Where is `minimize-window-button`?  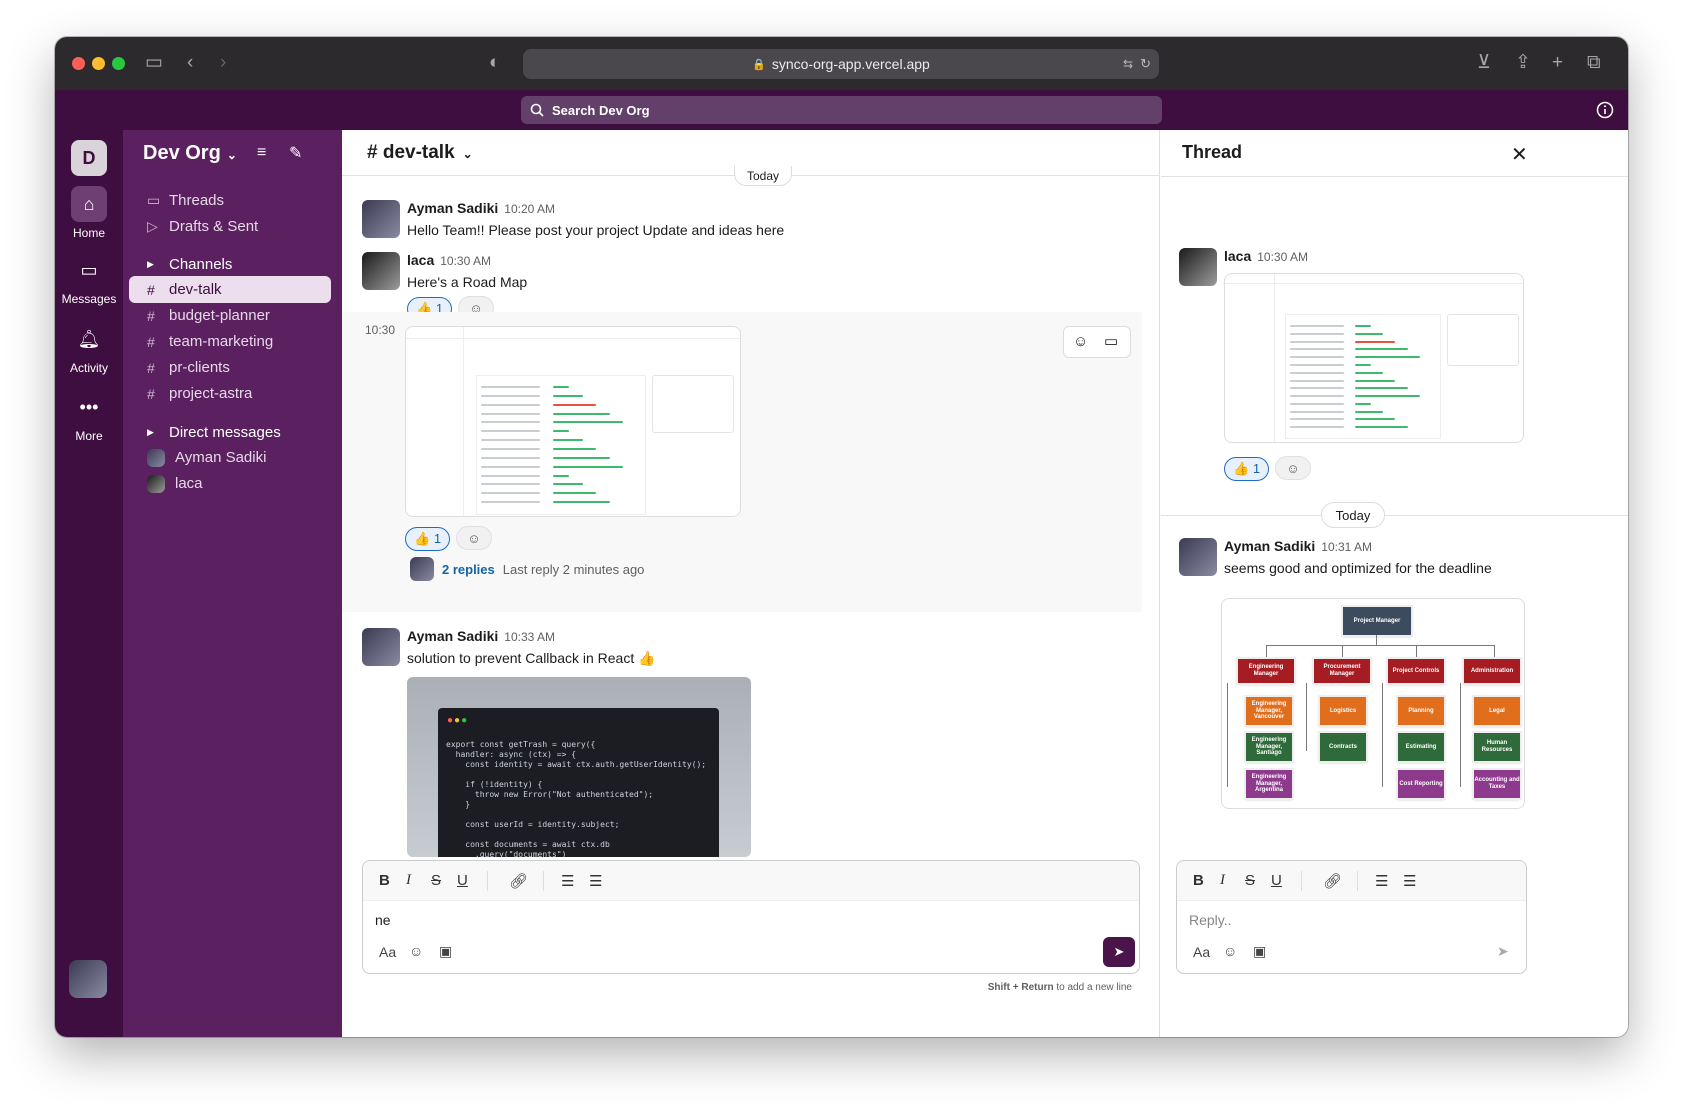
minimize-window-button is located at coordinates (98, 63).